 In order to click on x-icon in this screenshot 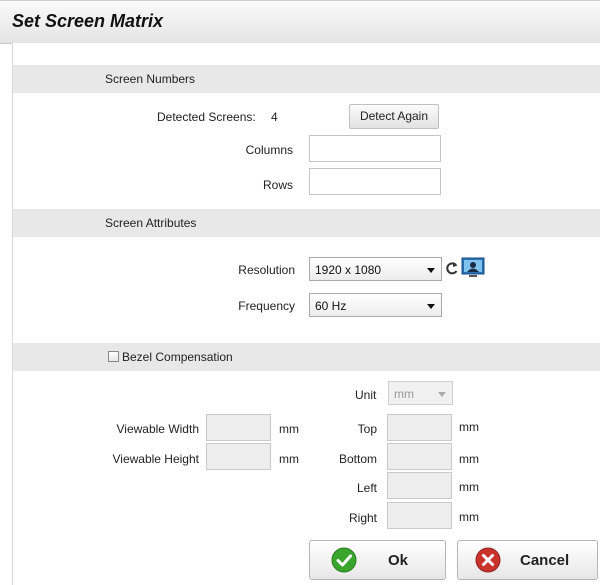, I will do `click(488, 560)`.